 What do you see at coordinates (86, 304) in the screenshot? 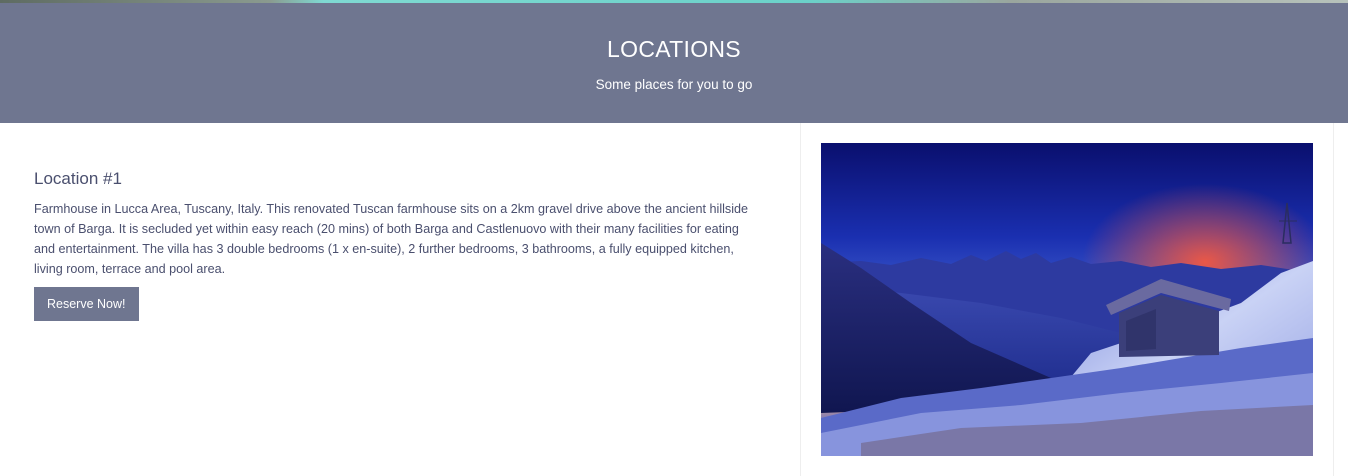
I see `reserve-now-button: Reserve Now!` at bounding box center [86, 304].